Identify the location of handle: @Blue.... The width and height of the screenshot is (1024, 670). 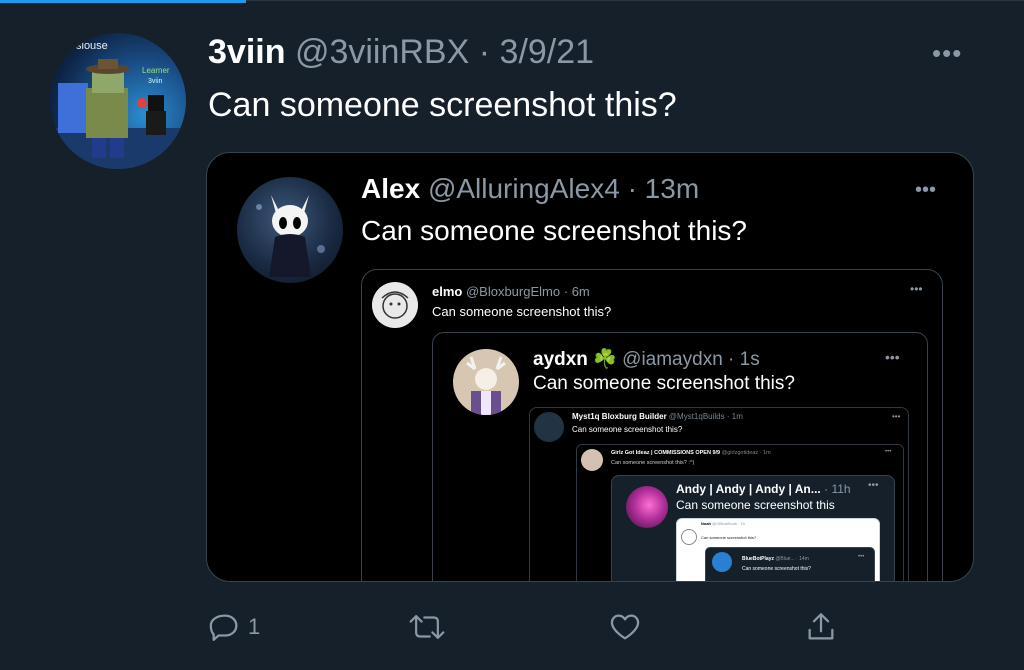
(784, 559).